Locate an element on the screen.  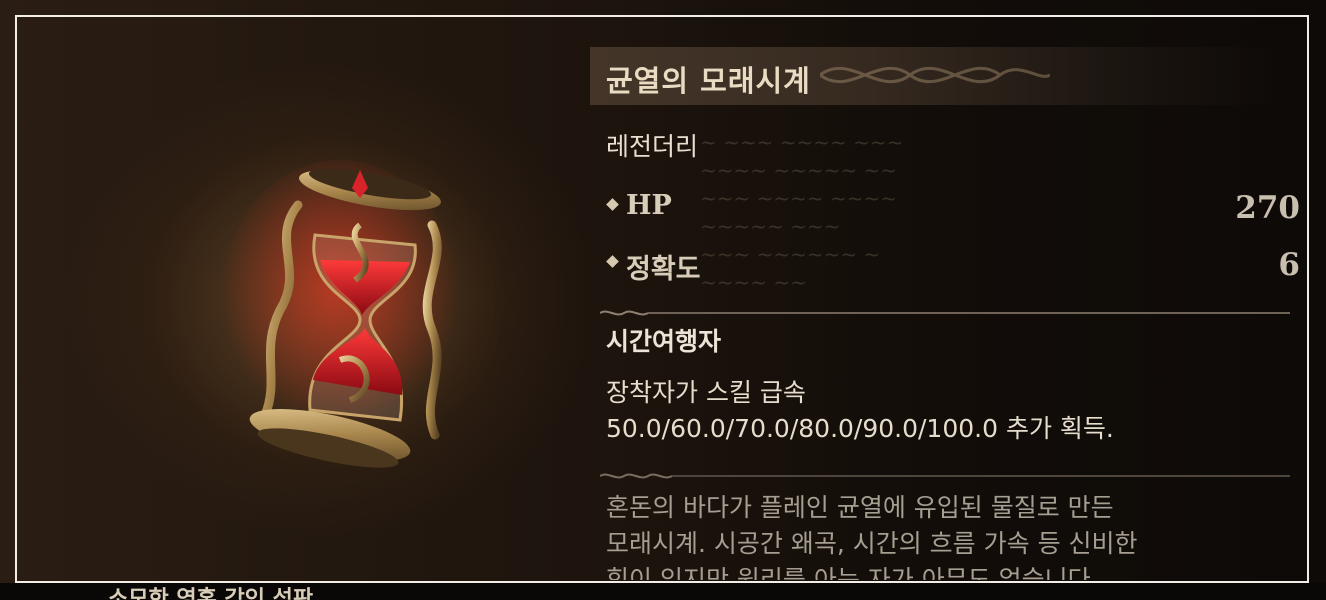
item-name: 균열의 모래시계 is located at coordinates (708, 81).